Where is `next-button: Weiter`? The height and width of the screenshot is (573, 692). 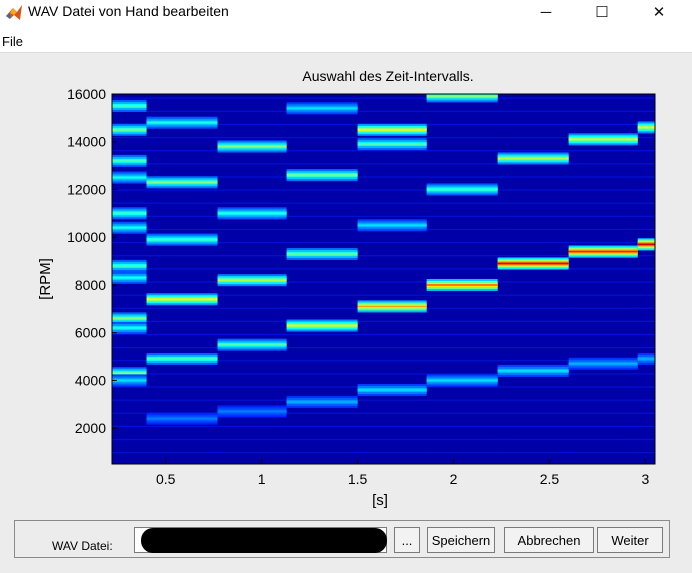
next-button: Weiter is located at coordinates (630, 540).